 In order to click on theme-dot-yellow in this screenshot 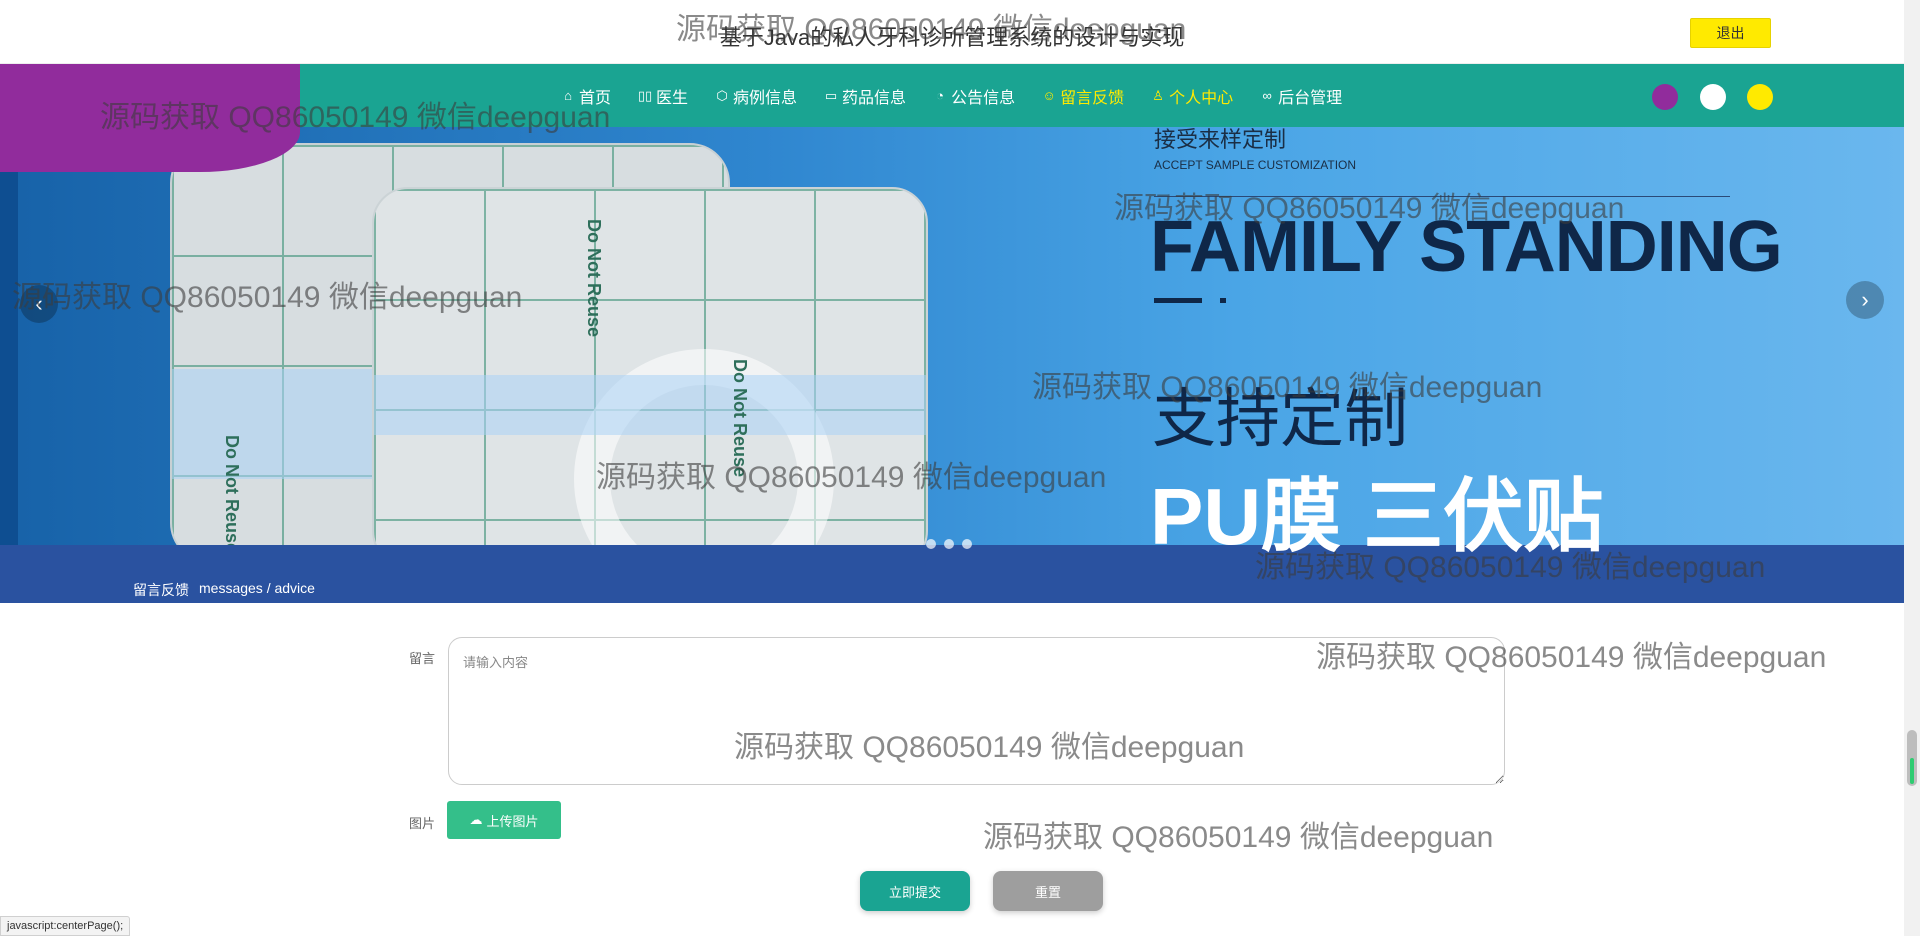, I will do `click(1760, 97)`.